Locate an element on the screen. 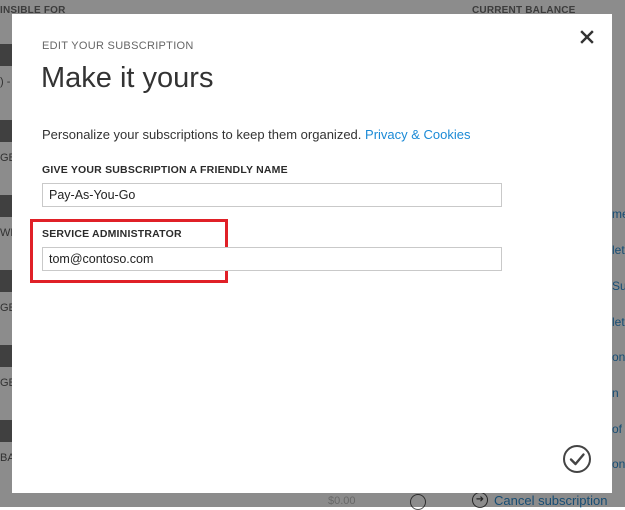 Image resolution: width=625 pixels, height=510 pixels. service-administrator-input is located at coordinates (272, 259).